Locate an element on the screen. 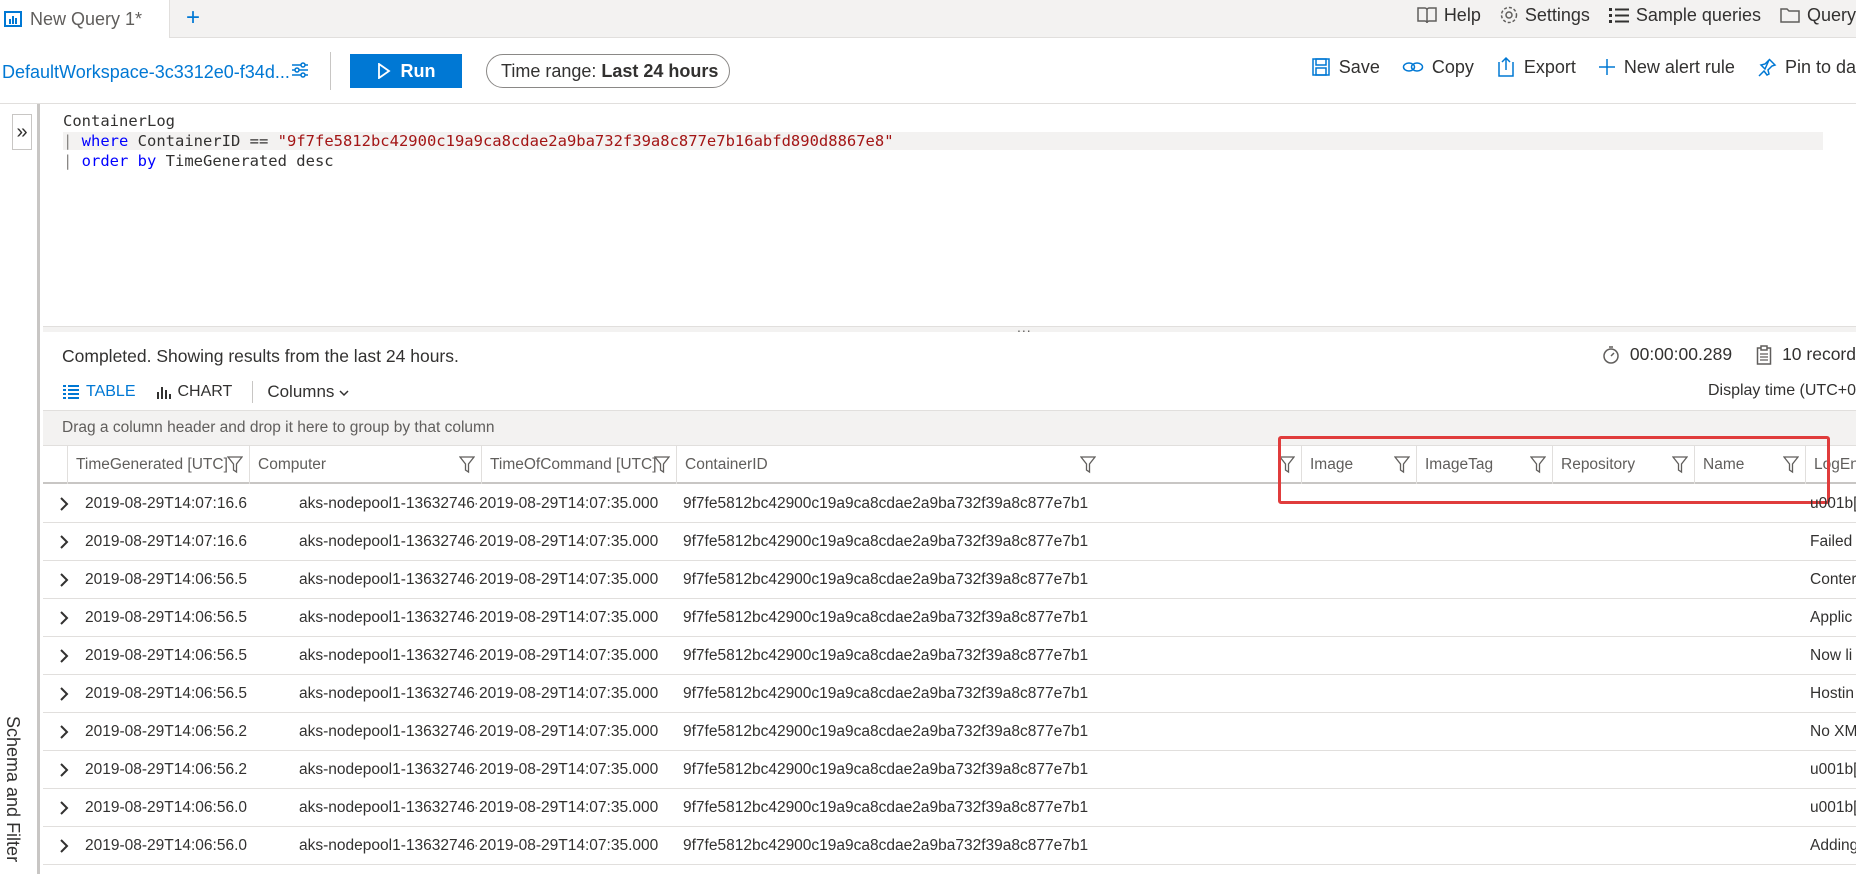 This screenshot has width=1856, height=874. copy-button: Copy is located at coordinates (1438, 67).